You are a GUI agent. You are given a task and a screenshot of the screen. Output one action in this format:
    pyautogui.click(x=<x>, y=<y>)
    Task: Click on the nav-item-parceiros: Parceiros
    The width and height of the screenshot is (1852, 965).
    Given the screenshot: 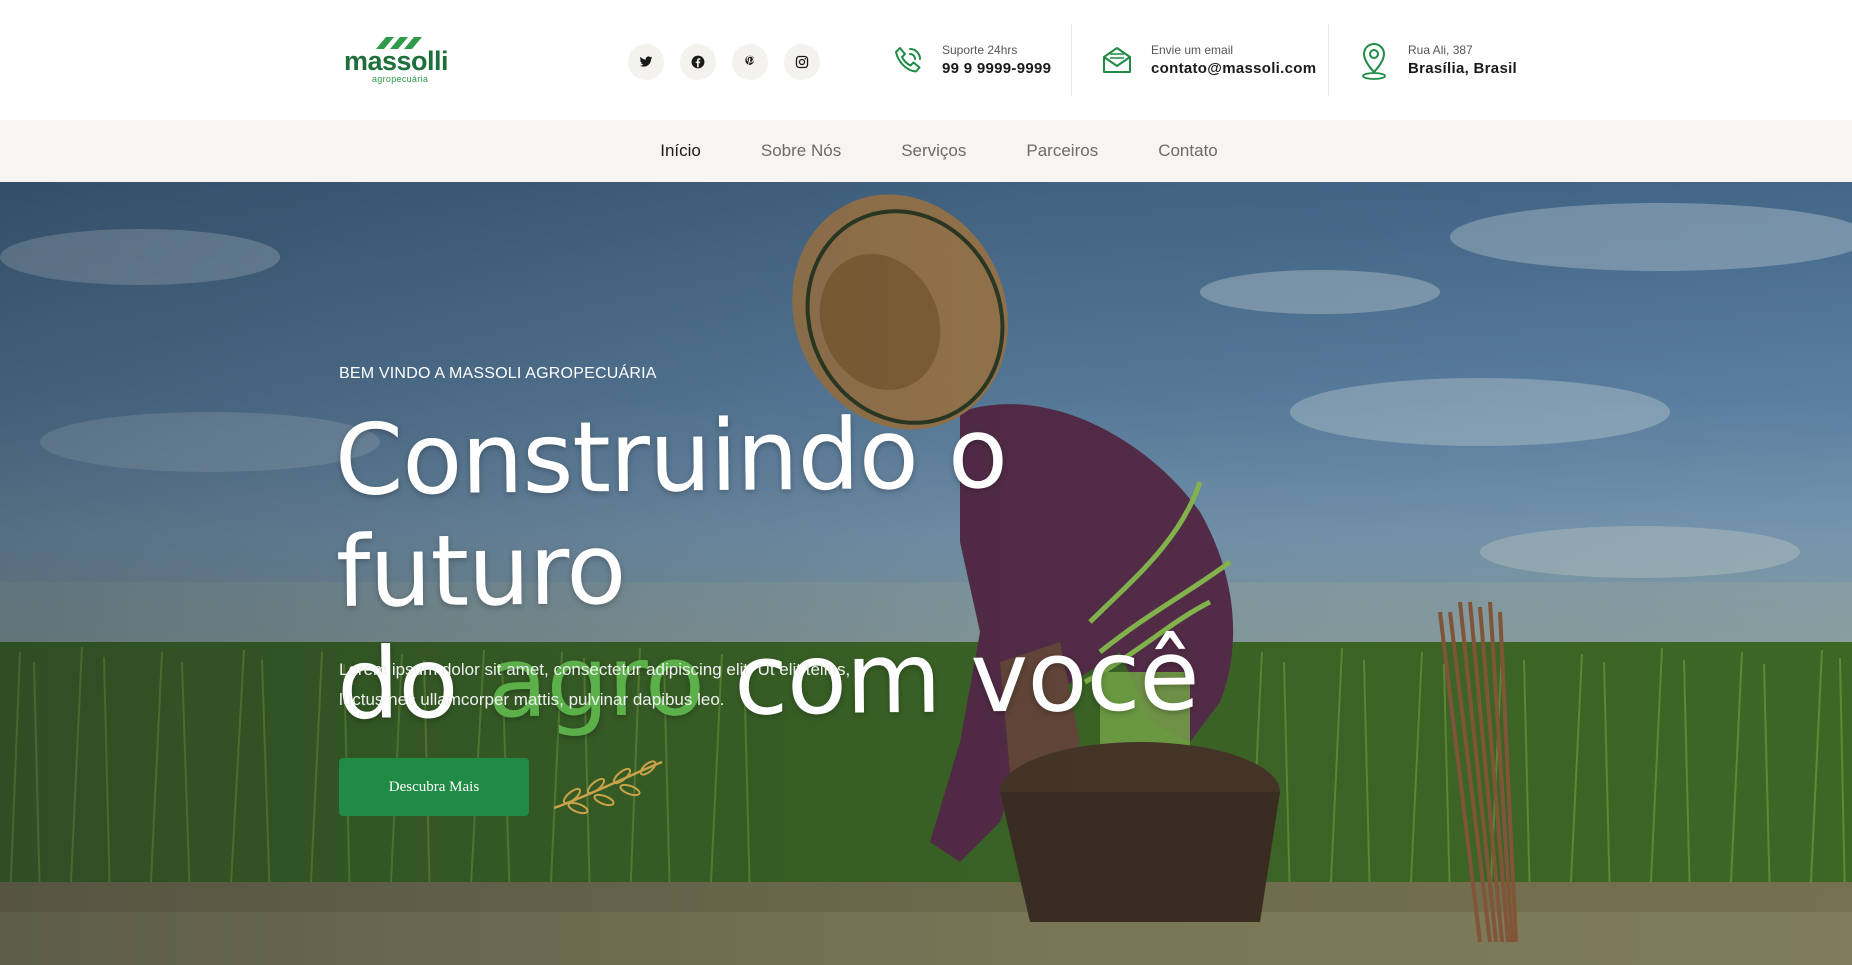 What is the action you would take?
    pyautogui.click(x=1062, y=151)
    